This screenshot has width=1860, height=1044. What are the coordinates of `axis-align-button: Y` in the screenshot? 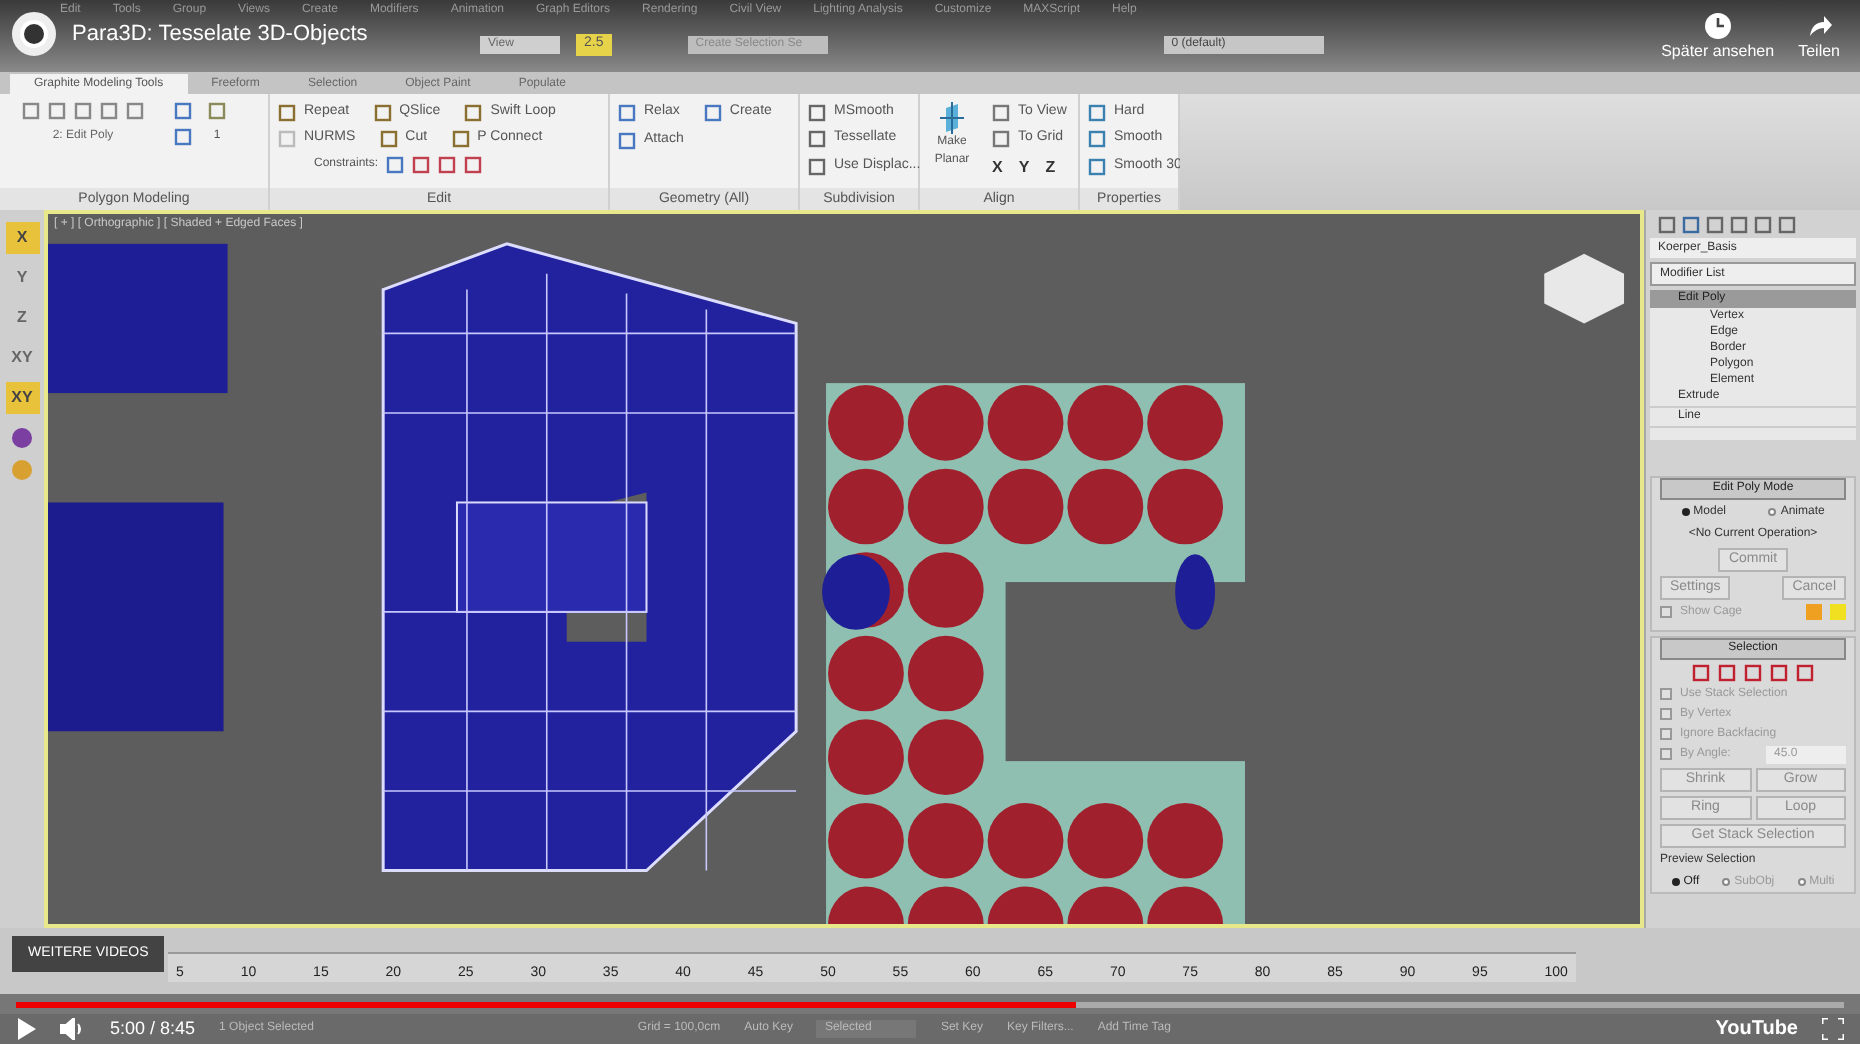 It's located at (1024, 167).